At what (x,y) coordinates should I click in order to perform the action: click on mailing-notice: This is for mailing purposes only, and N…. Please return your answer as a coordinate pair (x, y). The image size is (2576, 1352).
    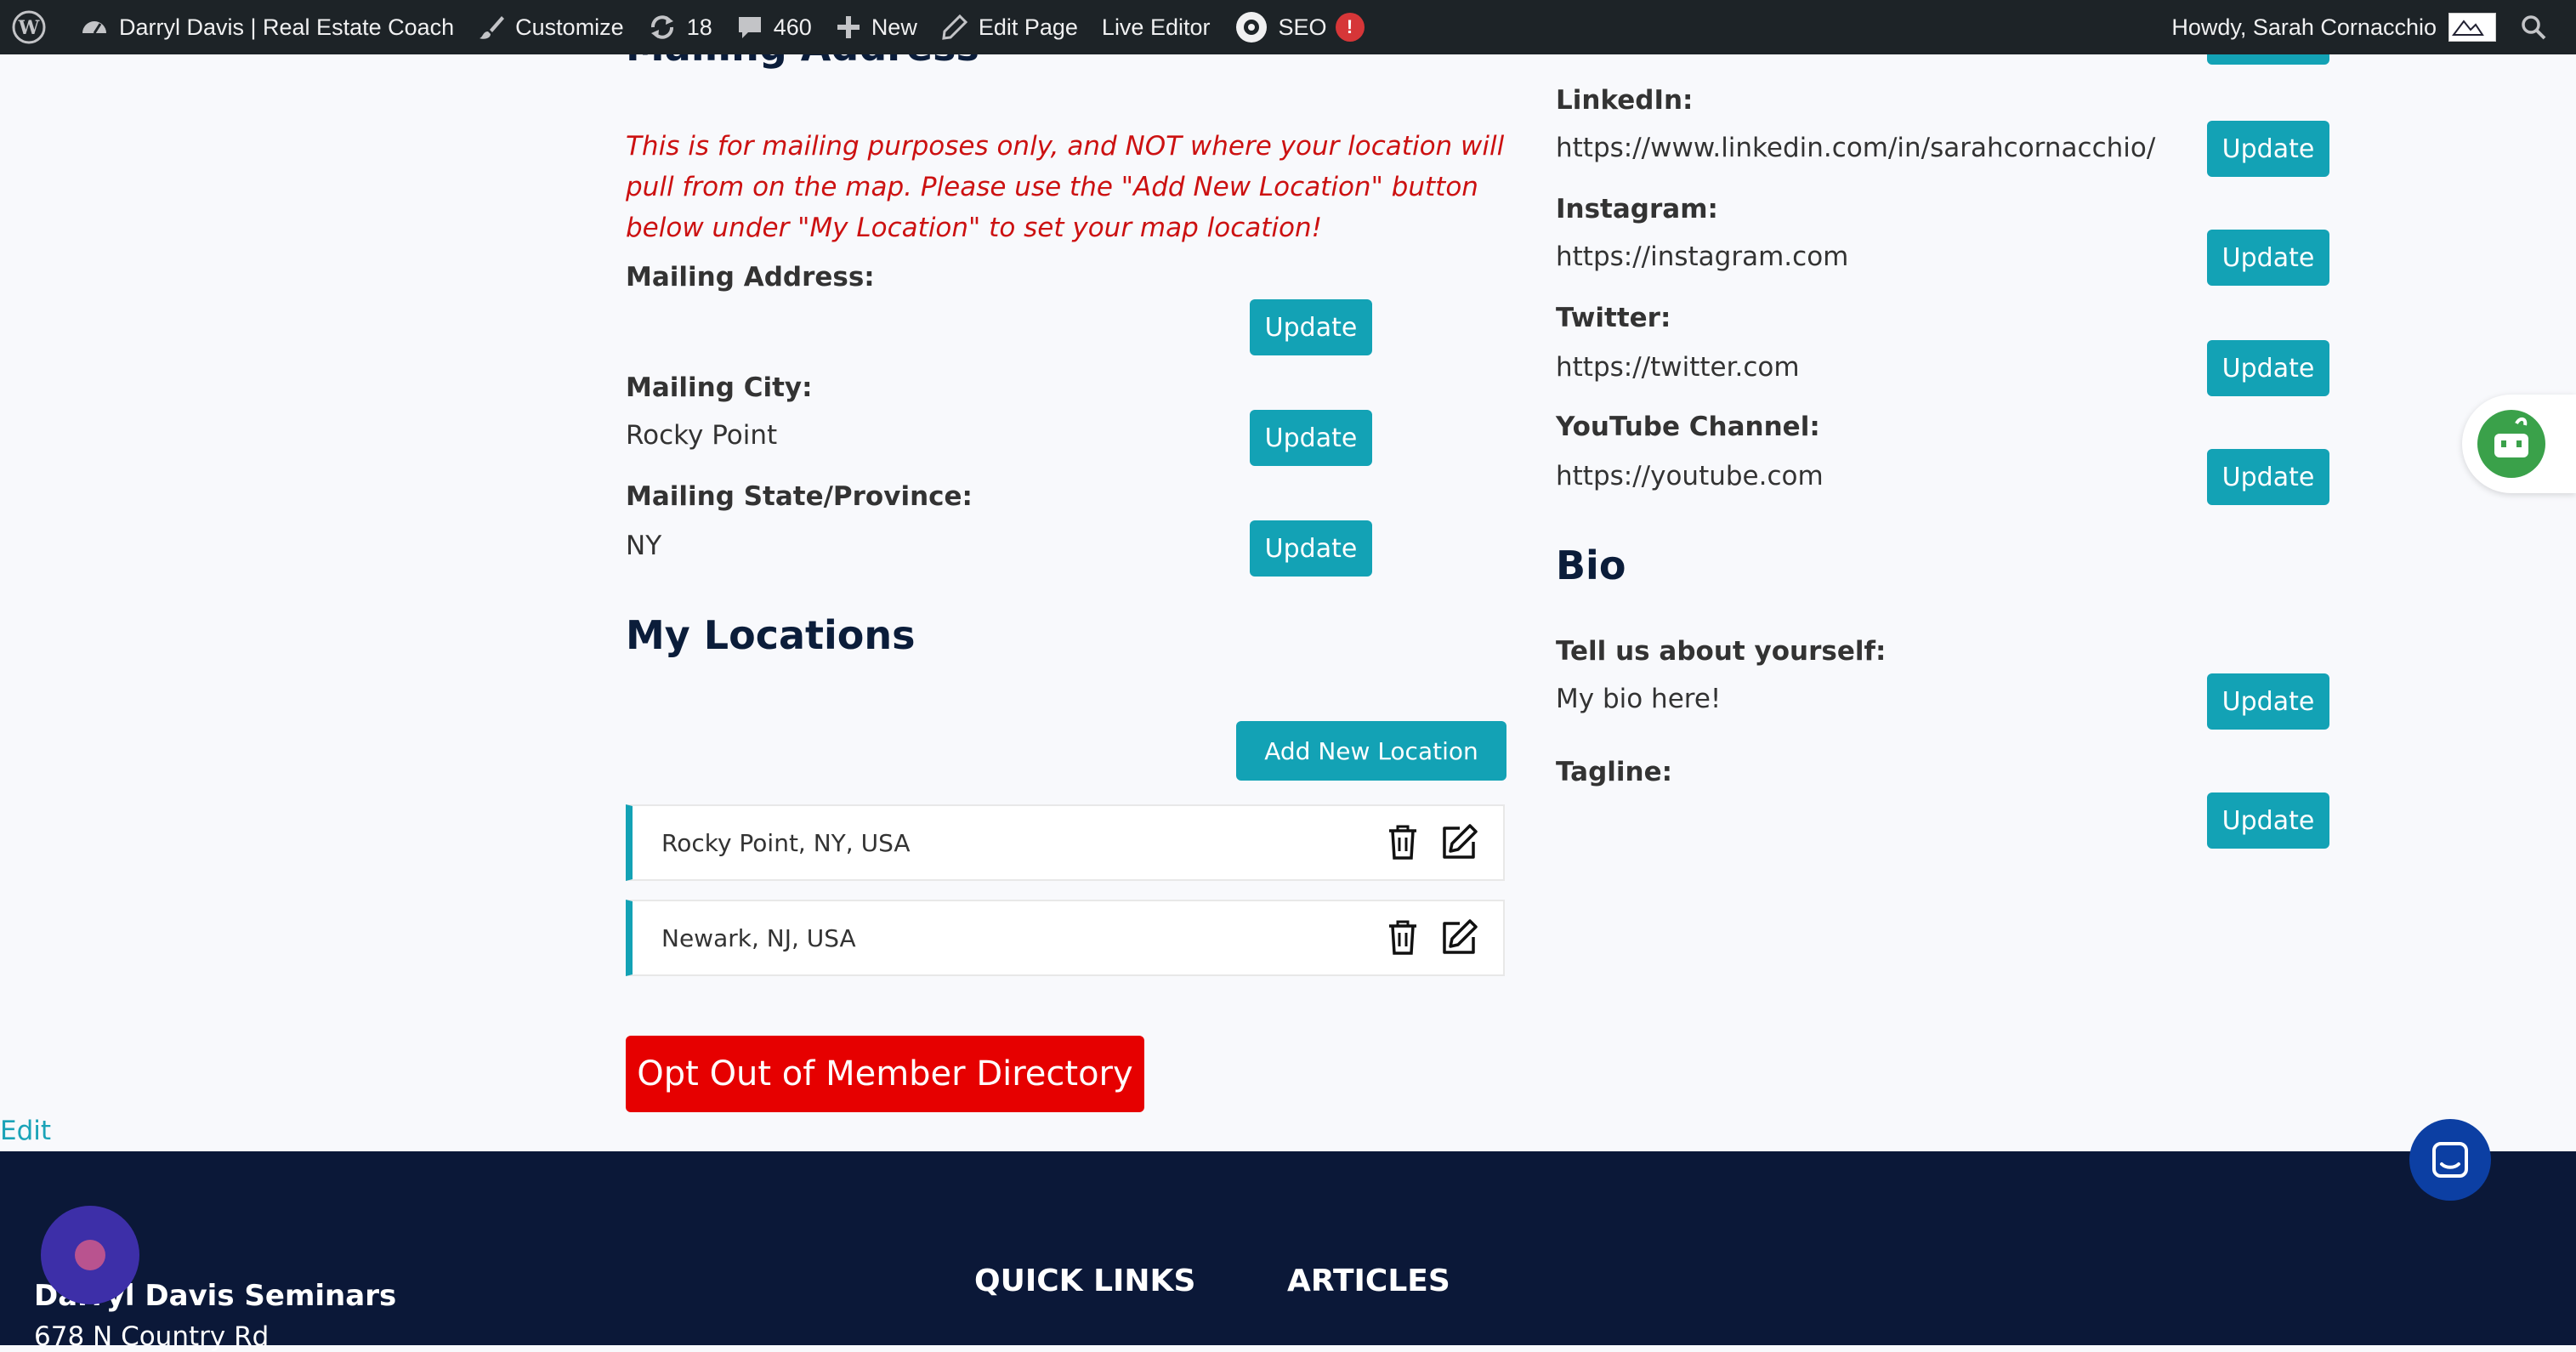
    Looking at the image, I should click on (1066, 187).